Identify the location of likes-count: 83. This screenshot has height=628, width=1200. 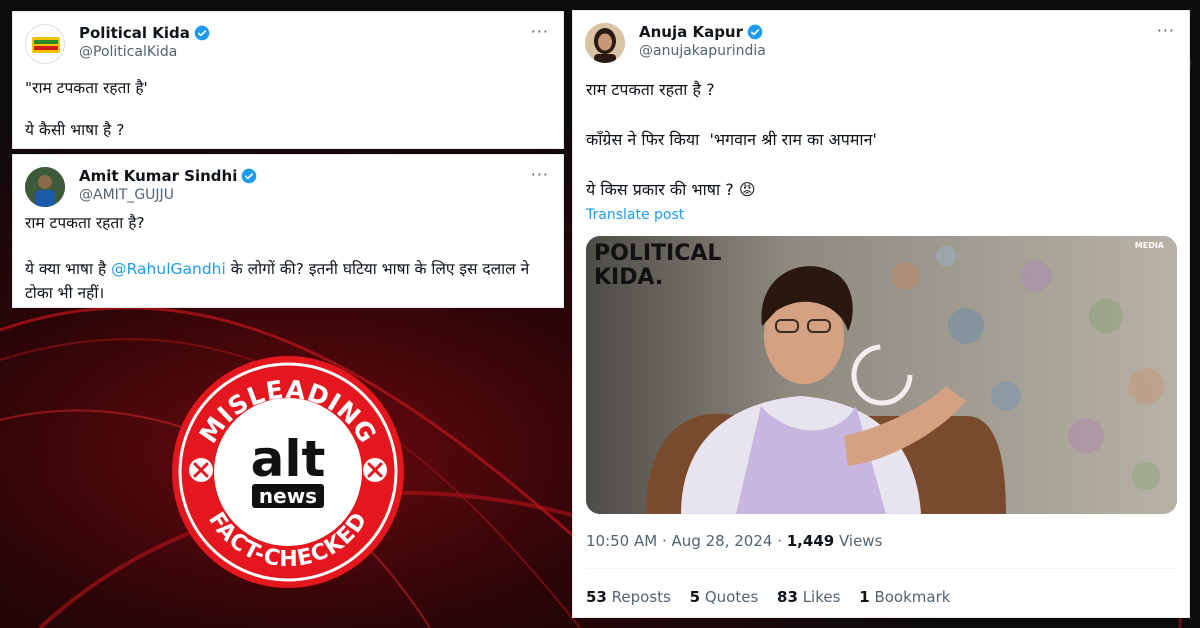
(787, 597).